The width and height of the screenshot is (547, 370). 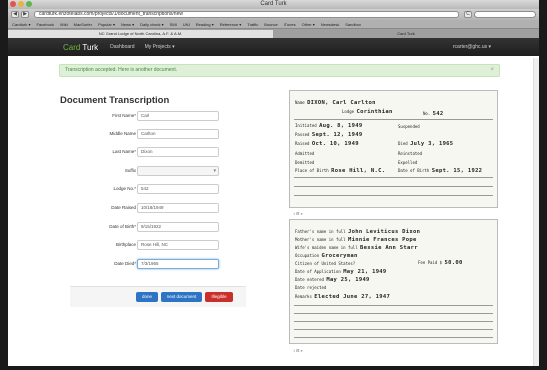 I want to click on tab-card-turk: Card Turk, so click(x=406, y=34).